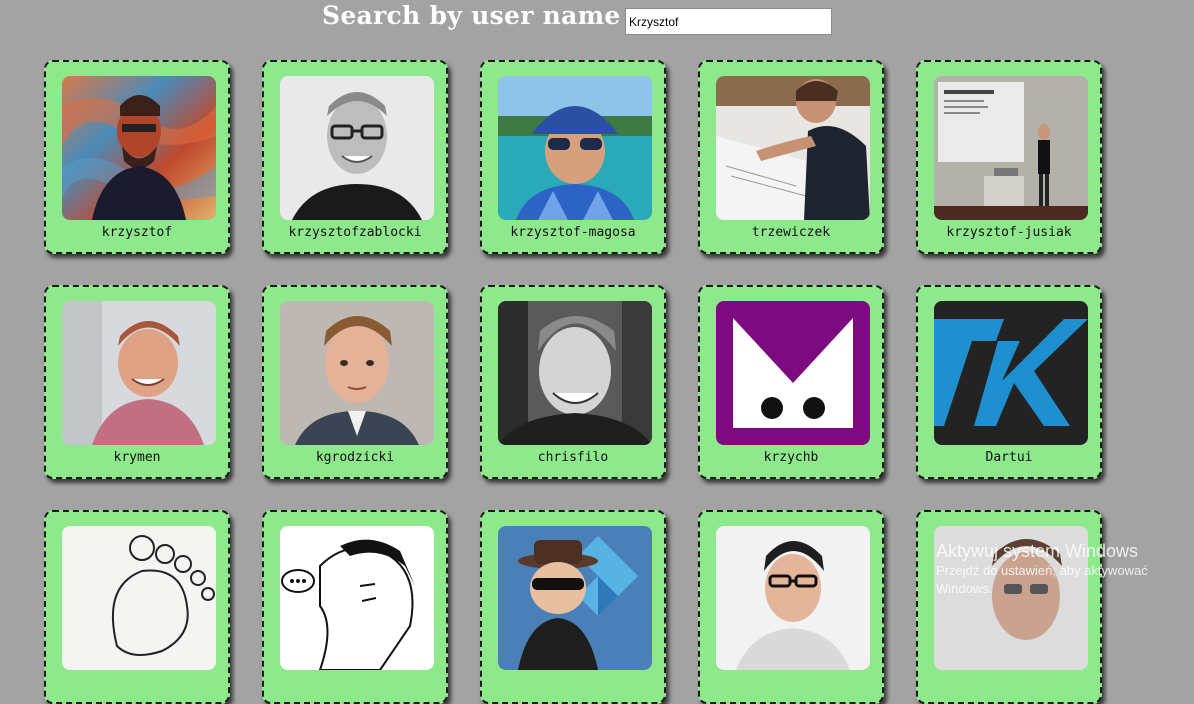 Image resolution: width=1194 pixels, height=704 pixels. I want to click on user-card: krzysztof-jusiak, so click(1009, 157).